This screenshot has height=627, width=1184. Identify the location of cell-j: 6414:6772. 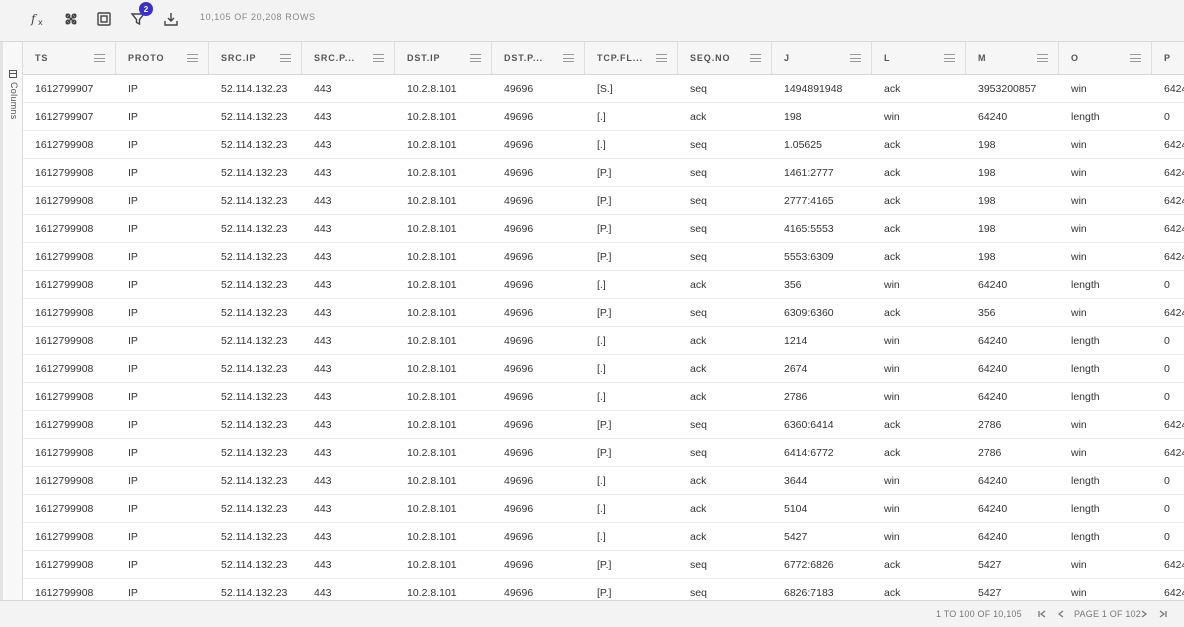
(809, 453).